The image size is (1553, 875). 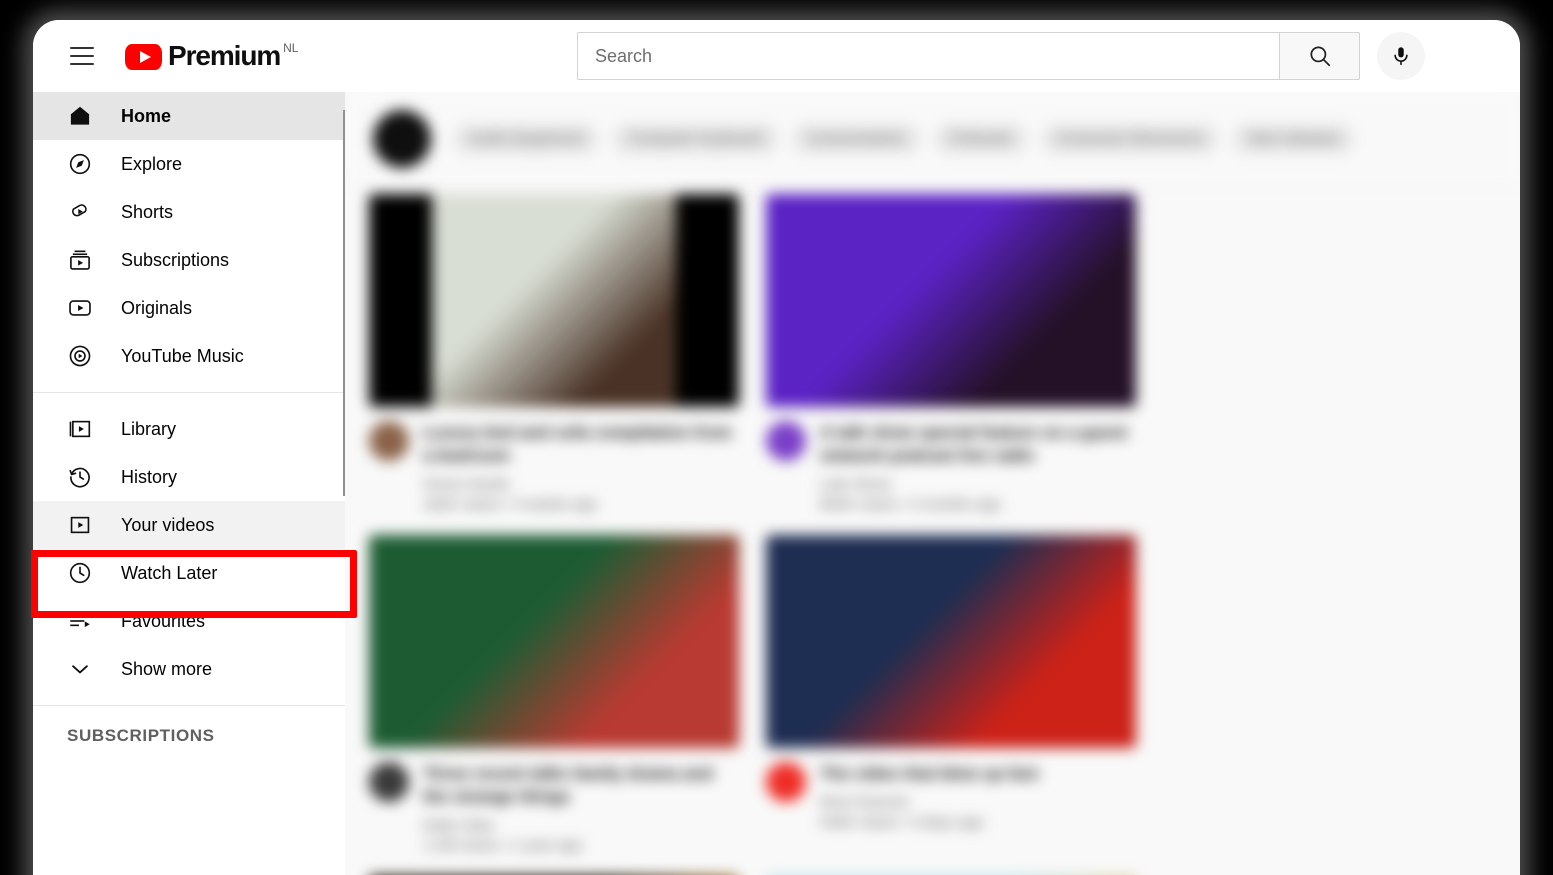 What do you see at coordinates (978, 484) in the screenshot?
I see `video-channel-name: Late Show` at bounding box center [978, 484].